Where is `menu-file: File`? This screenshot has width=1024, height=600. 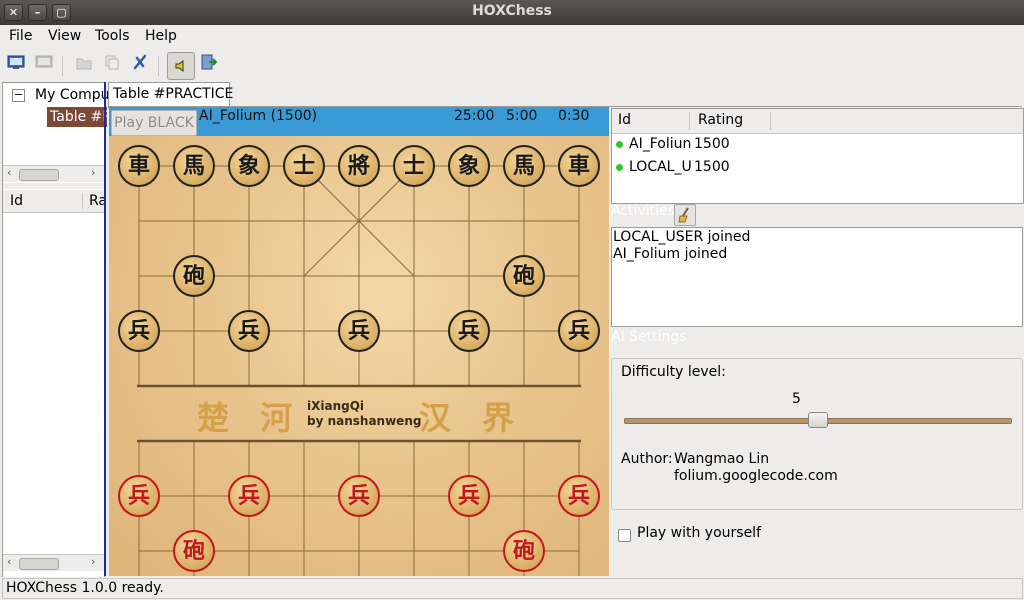
menu-file: File is located at coordinates (20, 36).